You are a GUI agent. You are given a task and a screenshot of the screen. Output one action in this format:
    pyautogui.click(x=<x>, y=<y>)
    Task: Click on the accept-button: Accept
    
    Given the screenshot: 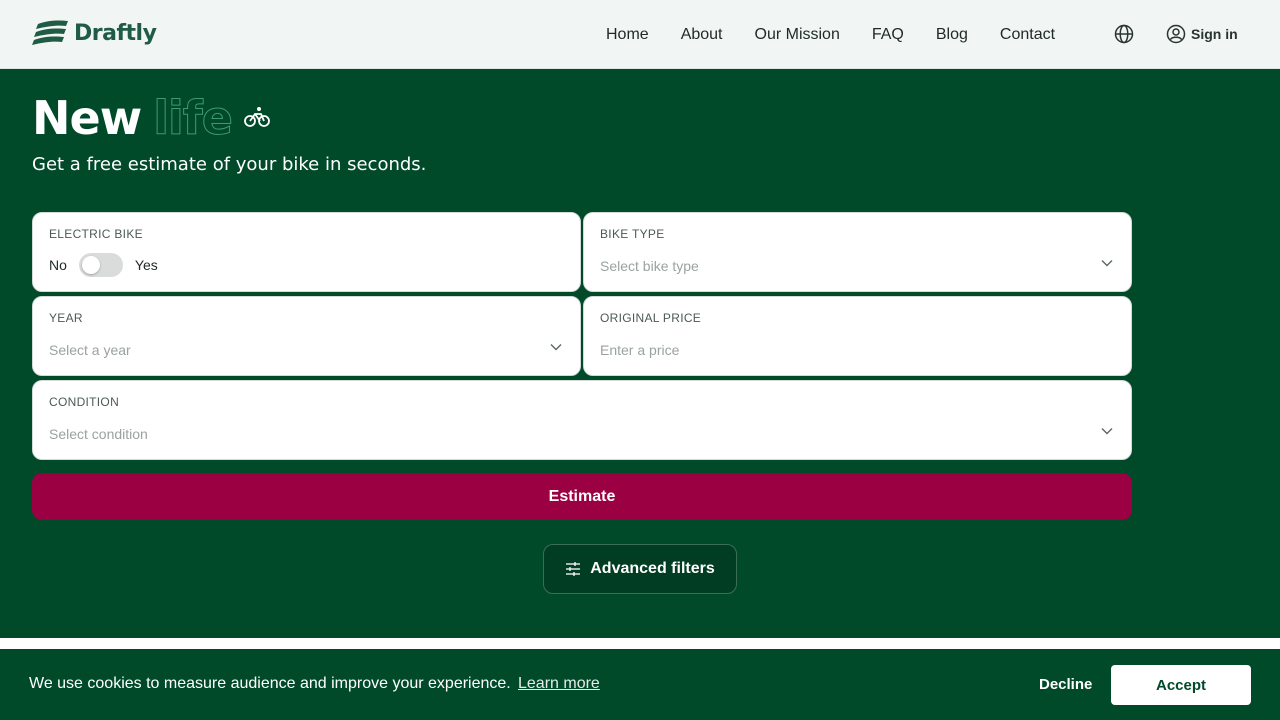 What is the action you would take?
    pyautogui.click(x=1181, y=685)
    